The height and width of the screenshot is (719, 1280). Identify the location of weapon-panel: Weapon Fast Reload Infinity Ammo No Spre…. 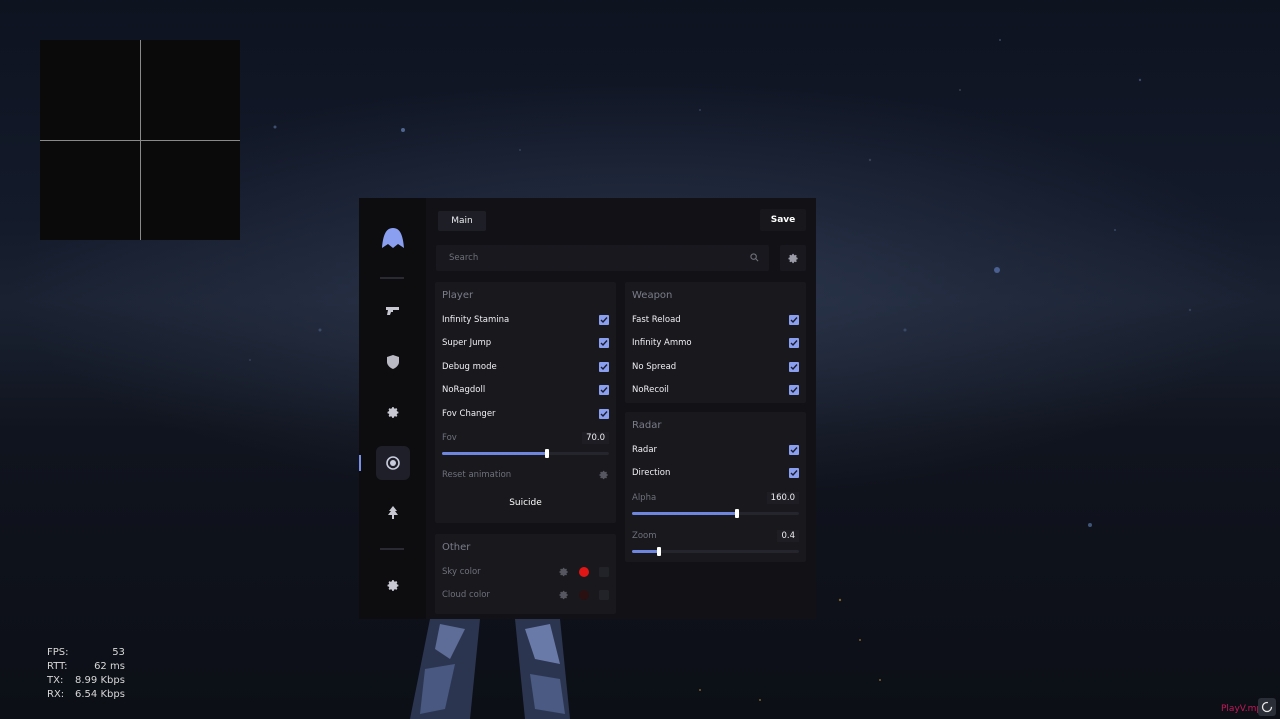
(715, 342).